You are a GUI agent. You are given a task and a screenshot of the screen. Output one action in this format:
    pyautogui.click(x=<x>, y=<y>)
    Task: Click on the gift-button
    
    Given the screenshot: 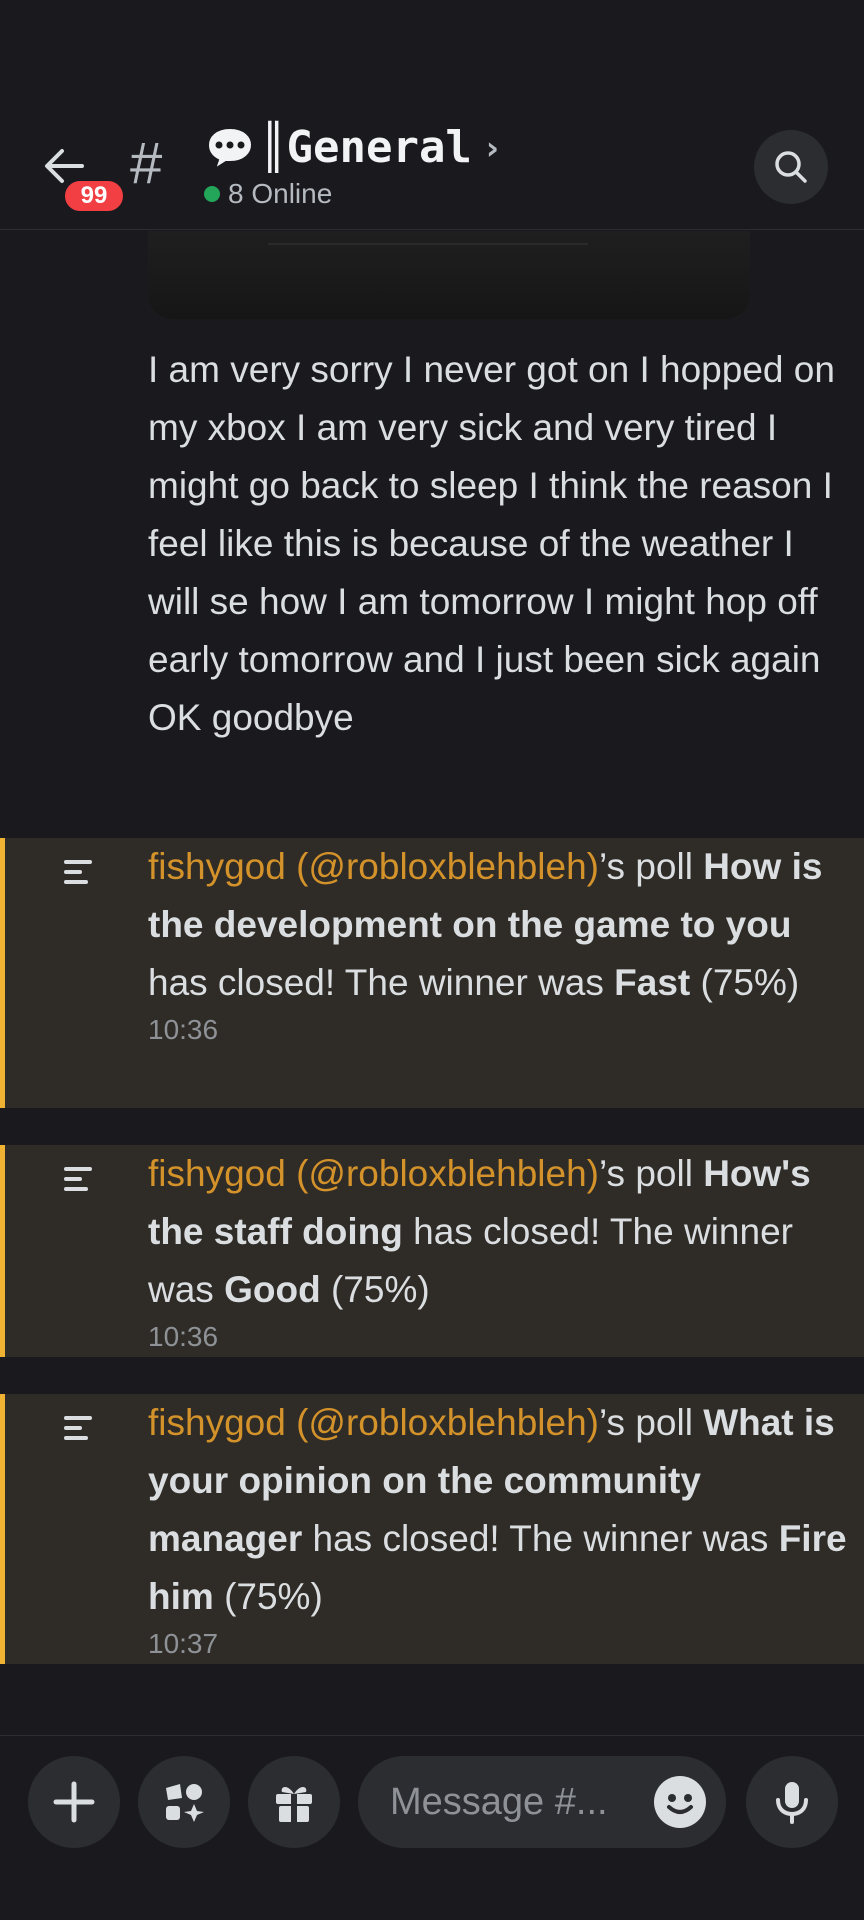 What is the action you would take?
    pyautogui.click(x=294, y=1802)
    